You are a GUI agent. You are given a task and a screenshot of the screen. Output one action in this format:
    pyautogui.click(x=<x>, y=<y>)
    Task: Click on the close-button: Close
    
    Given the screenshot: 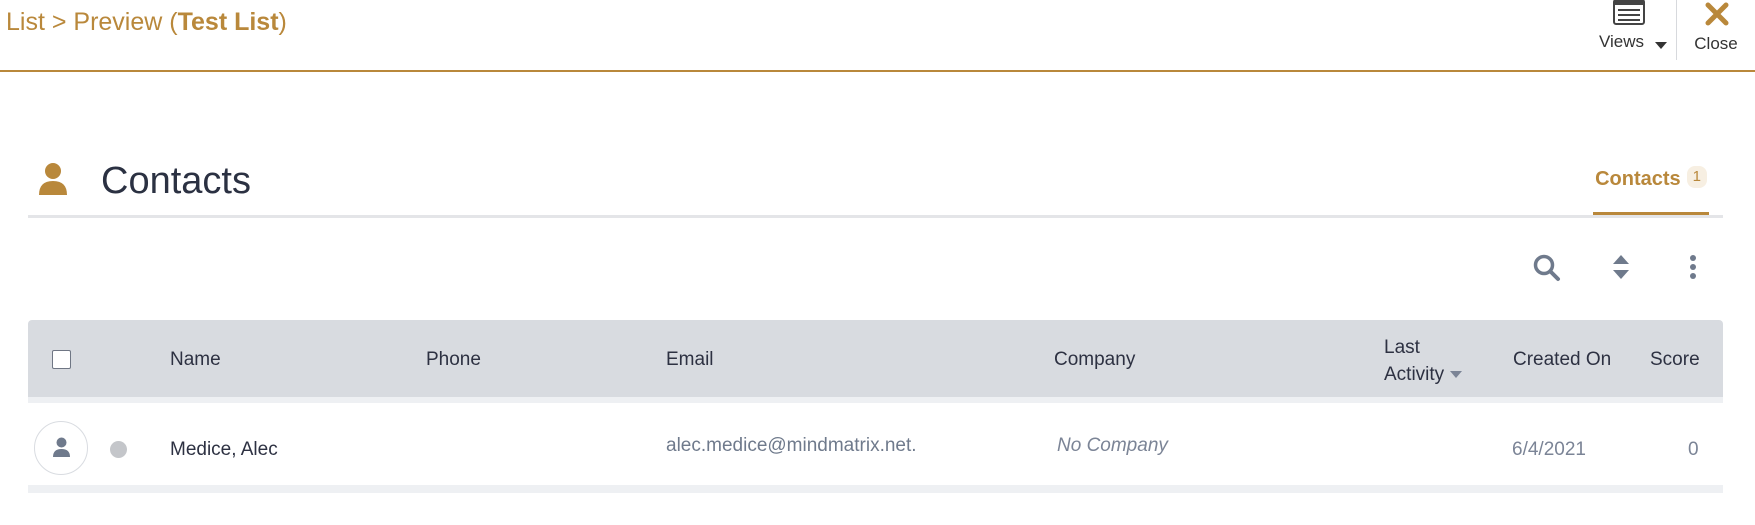 What is the action you would take?
    pyautogui.click(x=1716, y=35)
    